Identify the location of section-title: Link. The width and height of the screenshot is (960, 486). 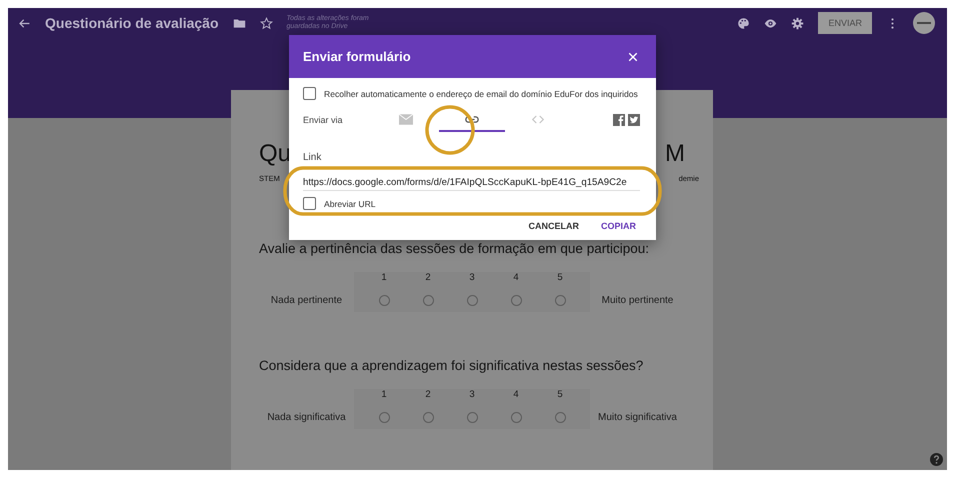
(312, 157).